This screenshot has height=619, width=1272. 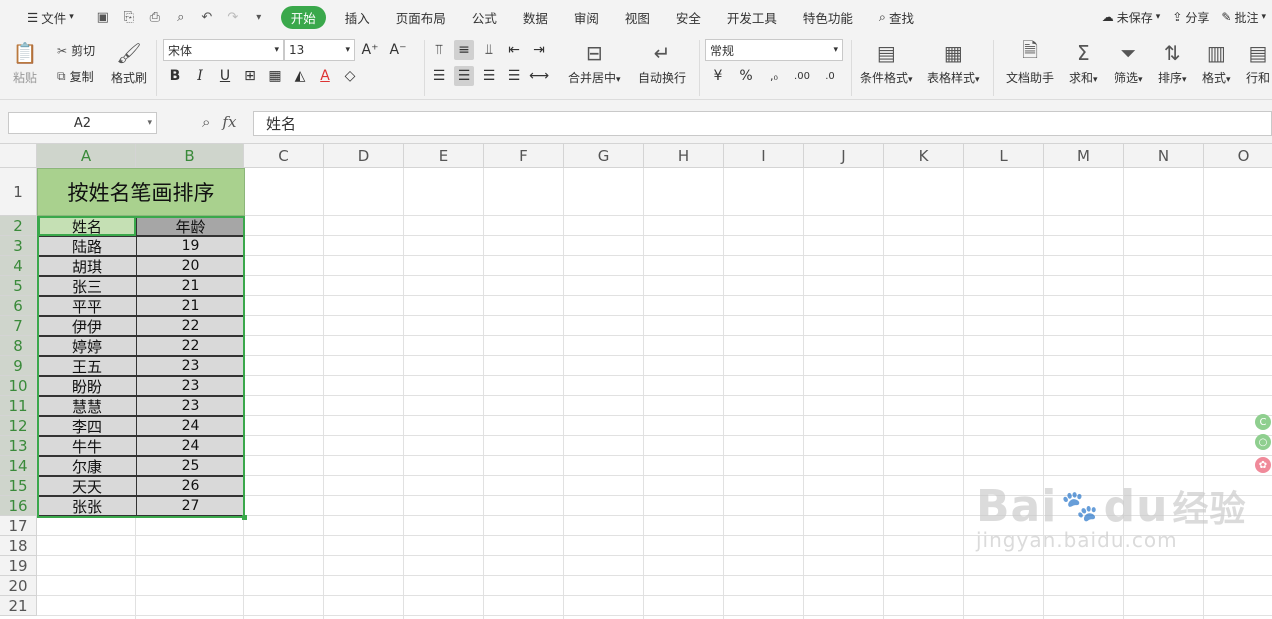 I want to click on align-center-icon: ☰, so click(x=464, y=76).